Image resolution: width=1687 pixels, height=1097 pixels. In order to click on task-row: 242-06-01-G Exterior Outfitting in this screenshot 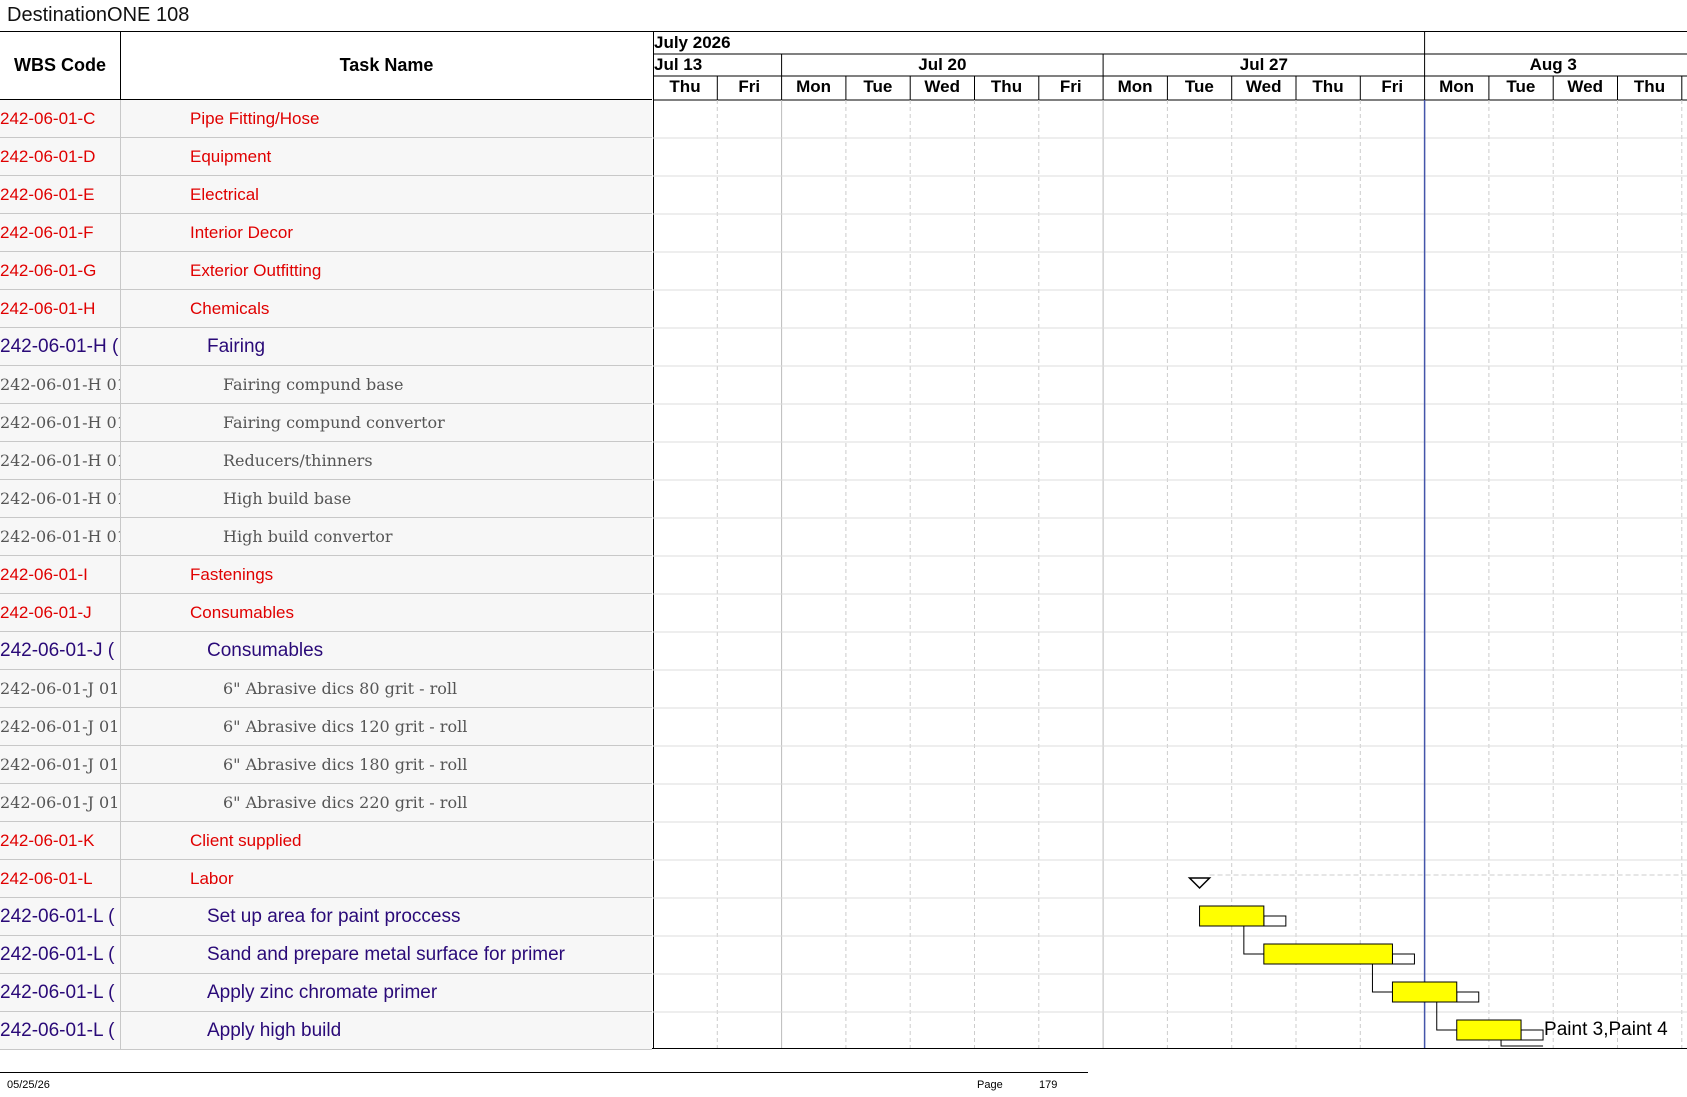, I will do `click(326, 271)`.